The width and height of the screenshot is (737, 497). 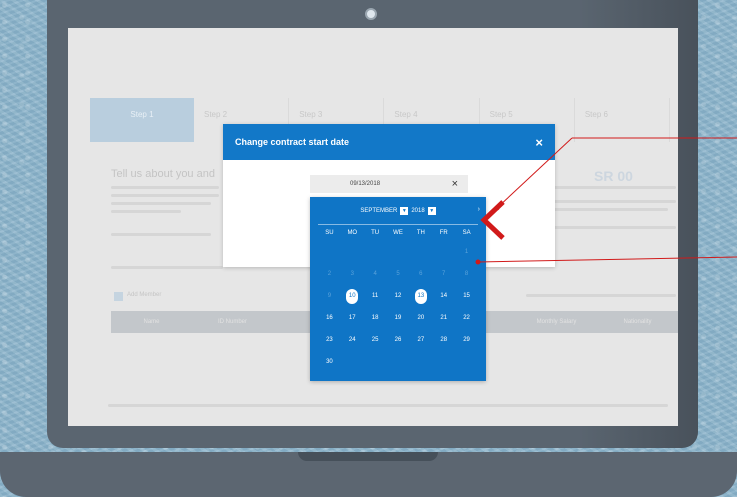 What do you see at coordinates (492, 220) in the screenshot?
I see `chevron-left-icon` at bounding box center [492, 220].